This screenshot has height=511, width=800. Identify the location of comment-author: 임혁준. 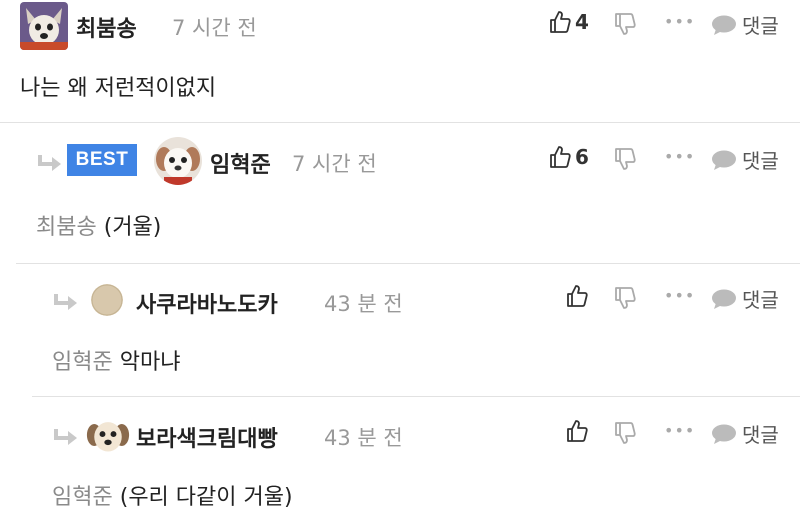
(240, 163).